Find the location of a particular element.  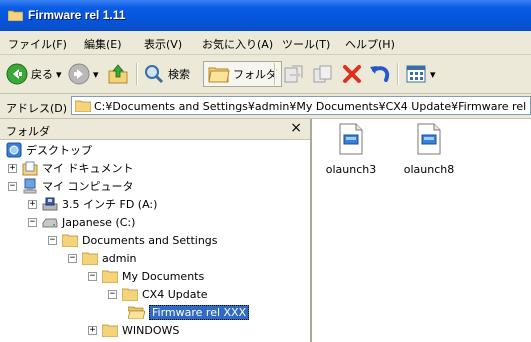

menu-view: 表示(V) is located at coordinates (163, 44).